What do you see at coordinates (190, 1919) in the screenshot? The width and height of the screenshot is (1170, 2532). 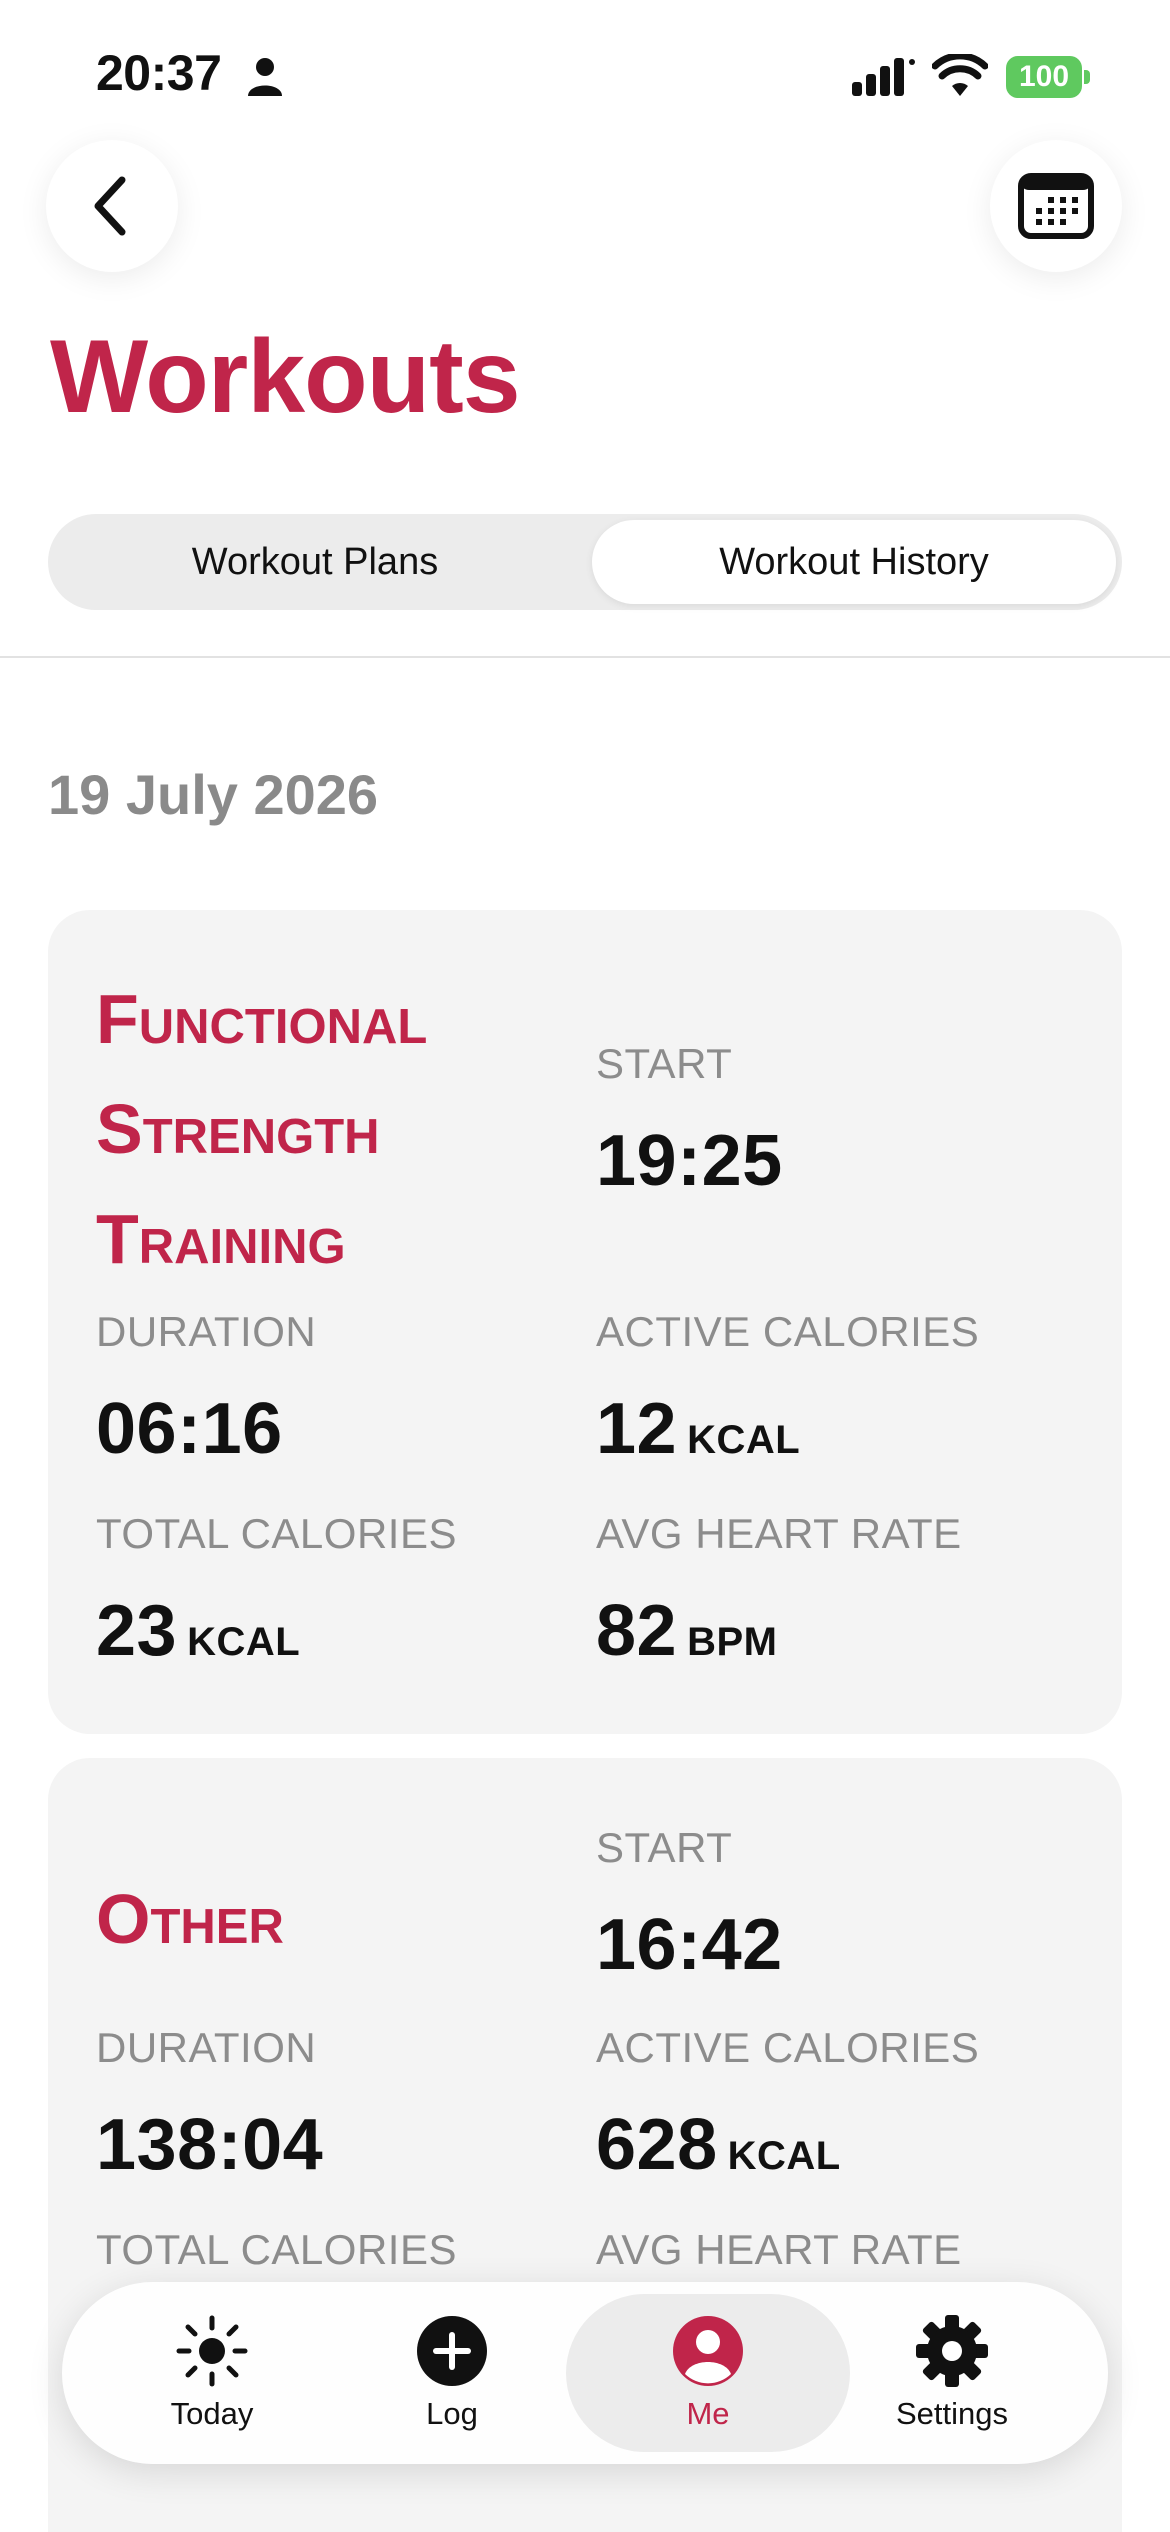 I see `workout-title: Other` at bounding box center [190, 1919].